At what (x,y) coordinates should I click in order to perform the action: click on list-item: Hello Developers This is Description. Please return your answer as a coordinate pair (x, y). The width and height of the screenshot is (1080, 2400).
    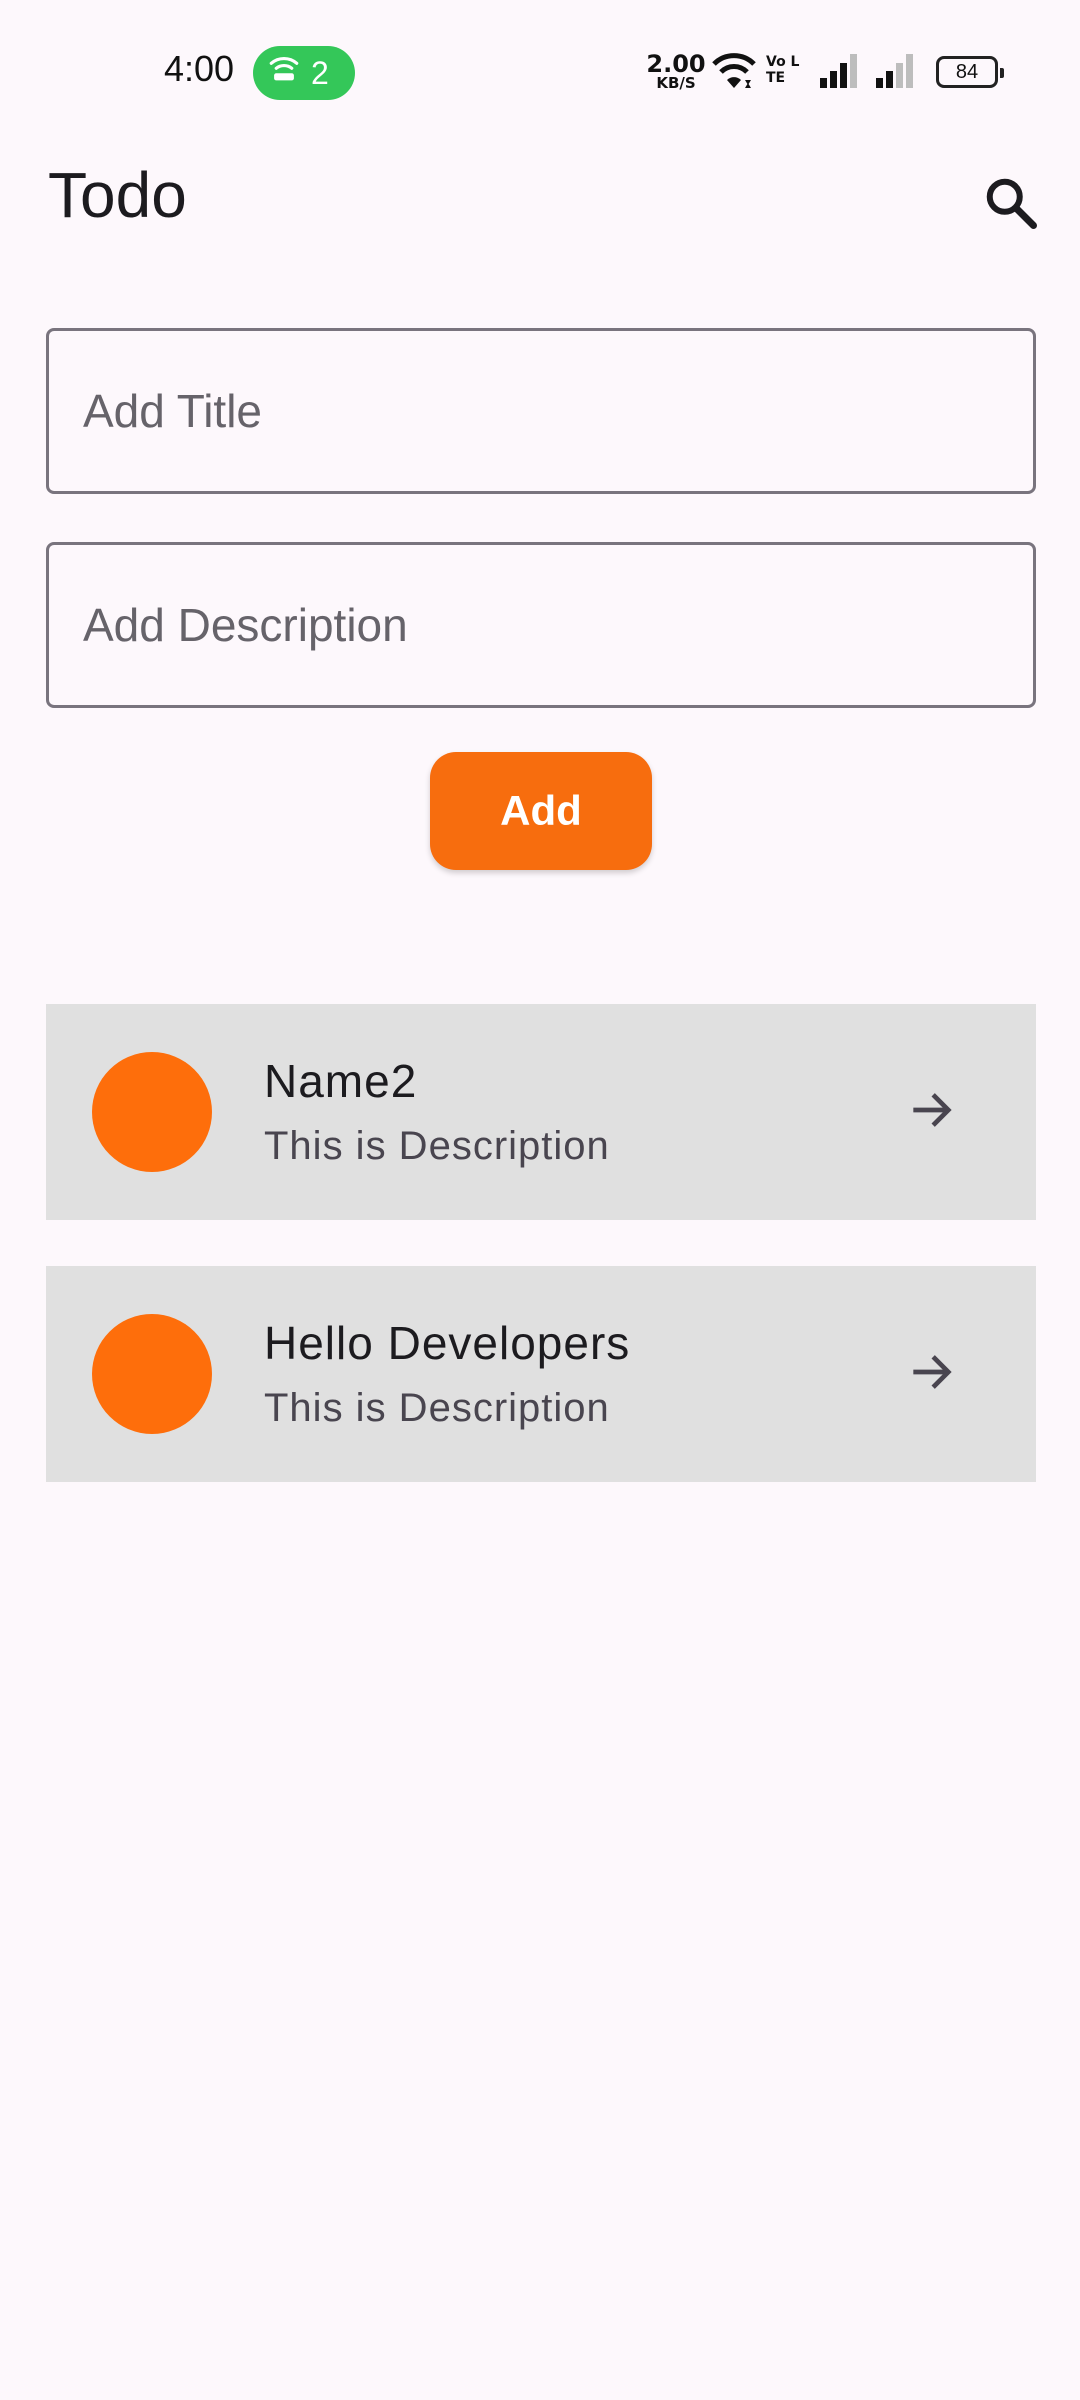
    Looking at the image, I should click on (541, 1374).